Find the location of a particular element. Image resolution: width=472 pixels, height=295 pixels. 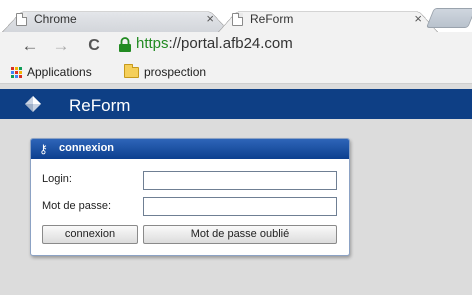

tab-chrome: Chrome × is located at coordinates (116, 19).